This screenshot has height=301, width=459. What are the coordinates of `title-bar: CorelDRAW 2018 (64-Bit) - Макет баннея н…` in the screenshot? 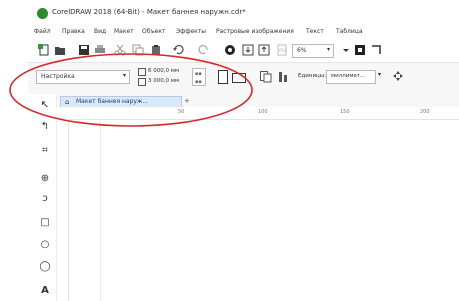 It's located at (229, 14).